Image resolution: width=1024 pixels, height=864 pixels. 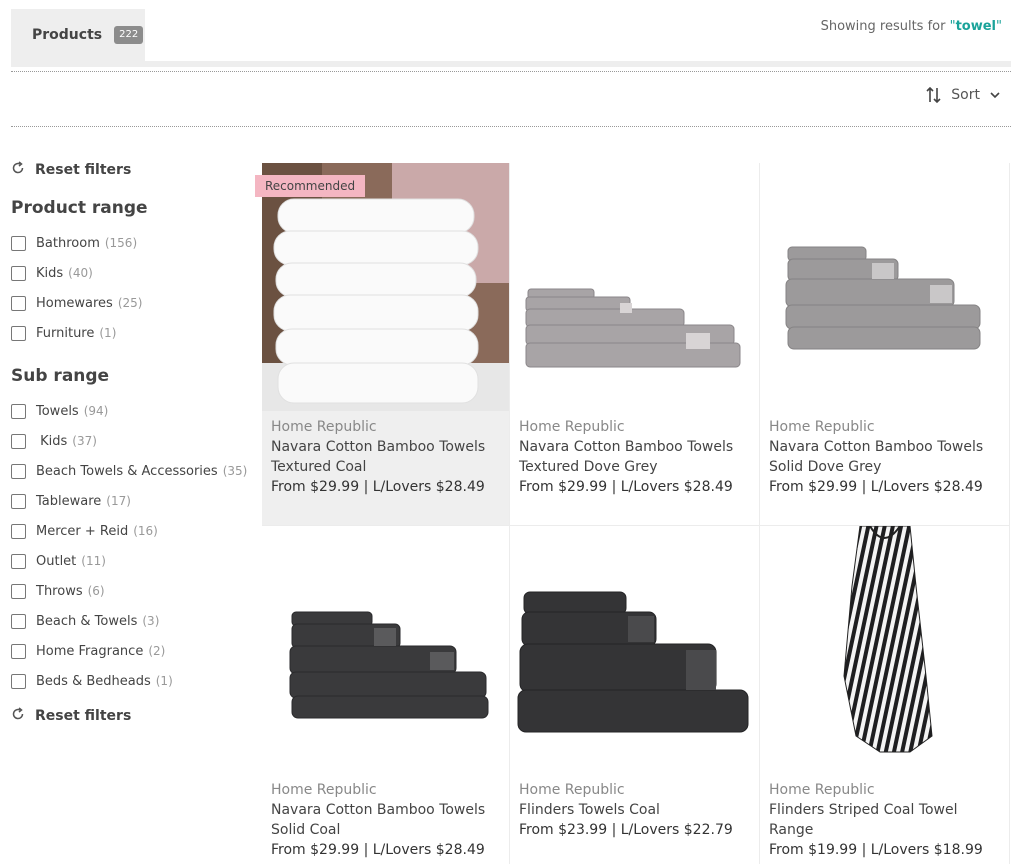 I want to click on filter-option-product-range: Furniture (1), so click(x=133, y=333).